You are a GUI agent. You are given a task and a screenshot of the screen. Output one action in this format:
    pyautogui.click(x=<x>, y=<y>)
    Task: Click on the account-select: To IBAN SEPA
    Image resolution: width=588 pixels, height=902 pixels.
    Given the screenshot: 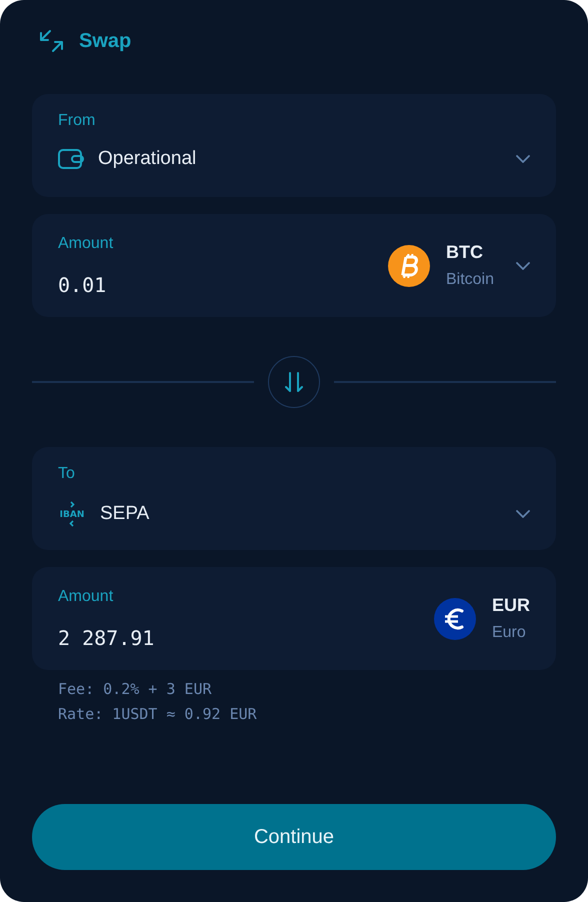 What is the action you would take?
    pyautogui.click(x=294, y=498)
    